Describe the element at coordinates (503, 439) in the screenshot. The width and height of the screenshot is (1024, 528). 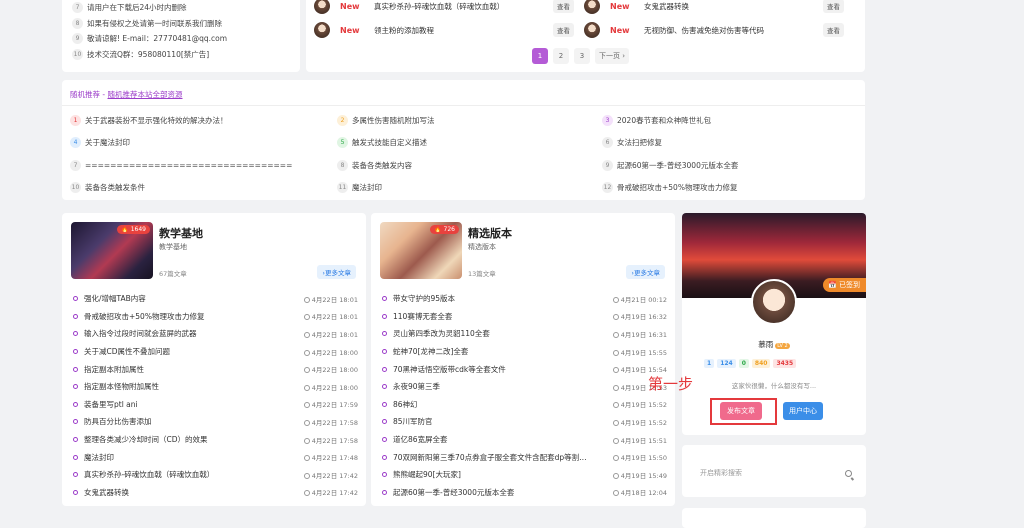
I see `article-title-link: 道亿86宽屏全套` at that location.